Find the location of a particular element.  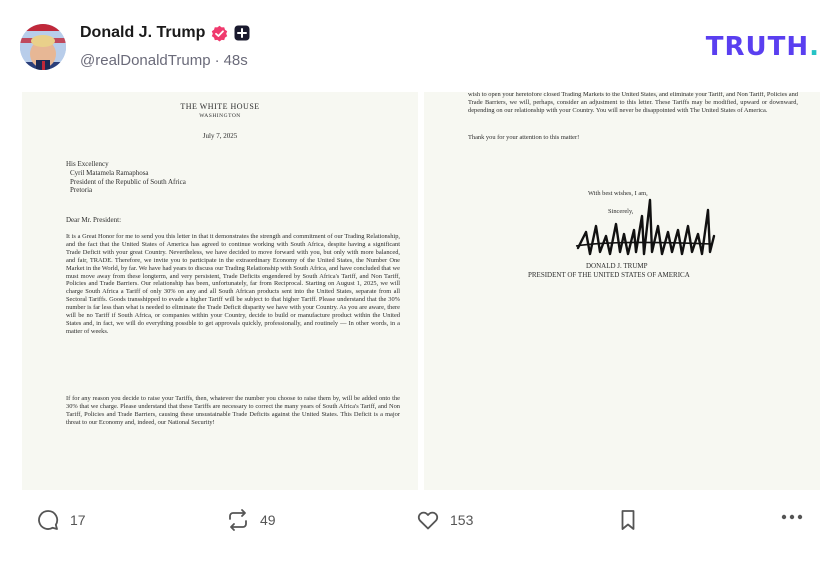

post-actions: 17 49 153 is located at coordinates (424, 524).